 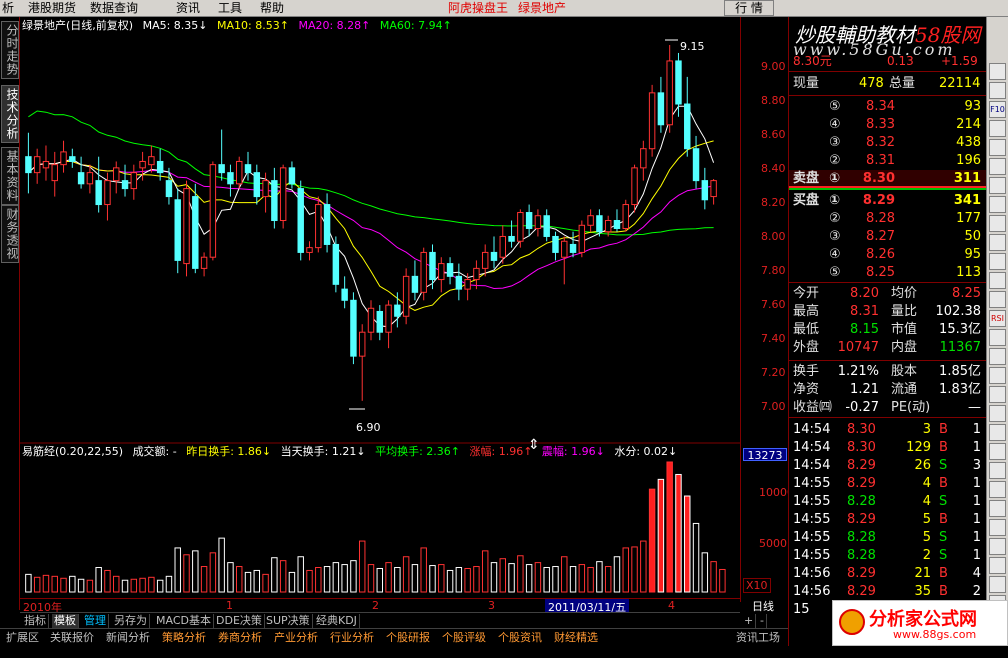 I want to click on bid-price: 8.27, so click(x=880, y=236).